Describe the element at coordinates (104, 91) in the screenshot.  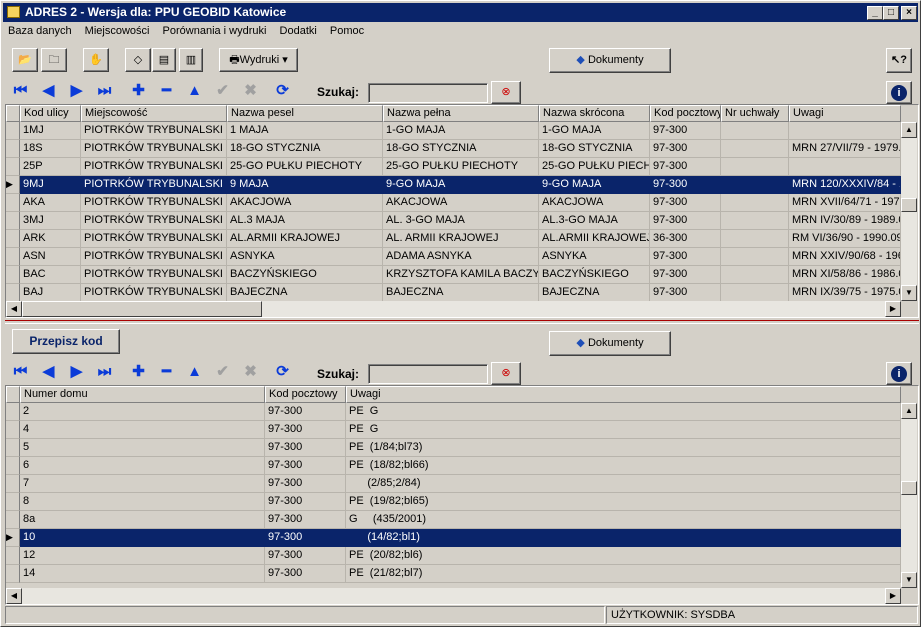
I see `last-record-button: ⏭` at that location.